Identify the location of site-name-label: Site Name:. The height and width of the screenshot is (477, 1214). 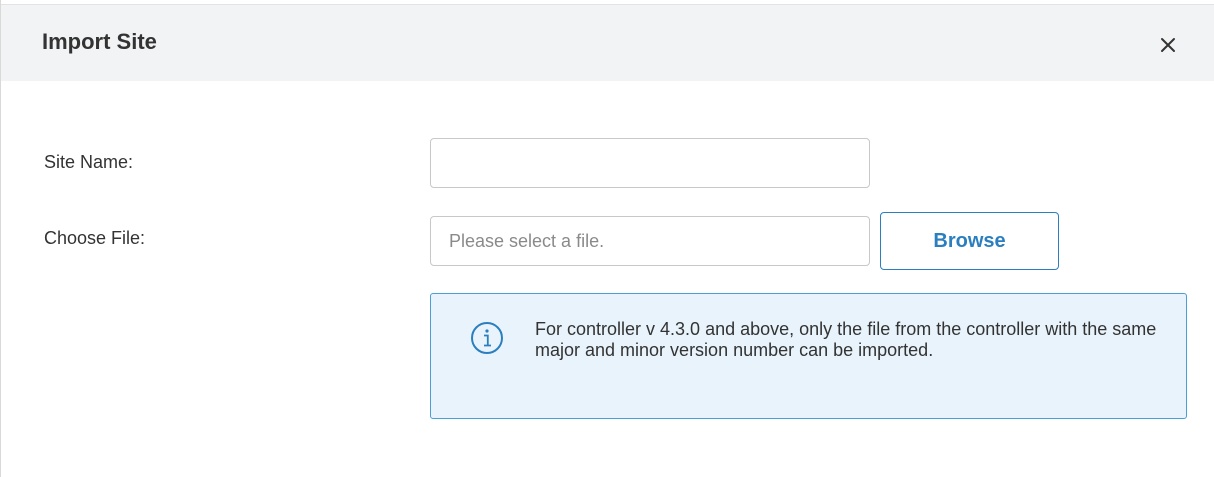
(89, 162).